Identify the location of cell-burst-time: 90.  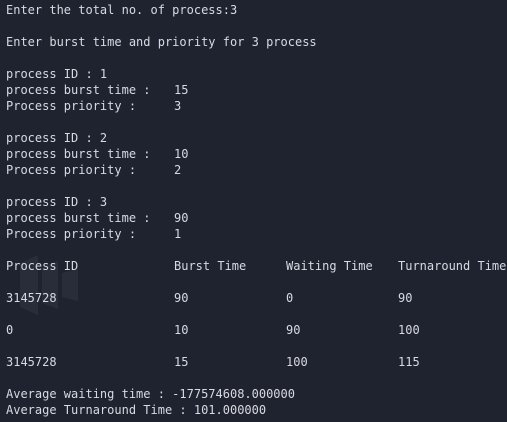
(181, 298).